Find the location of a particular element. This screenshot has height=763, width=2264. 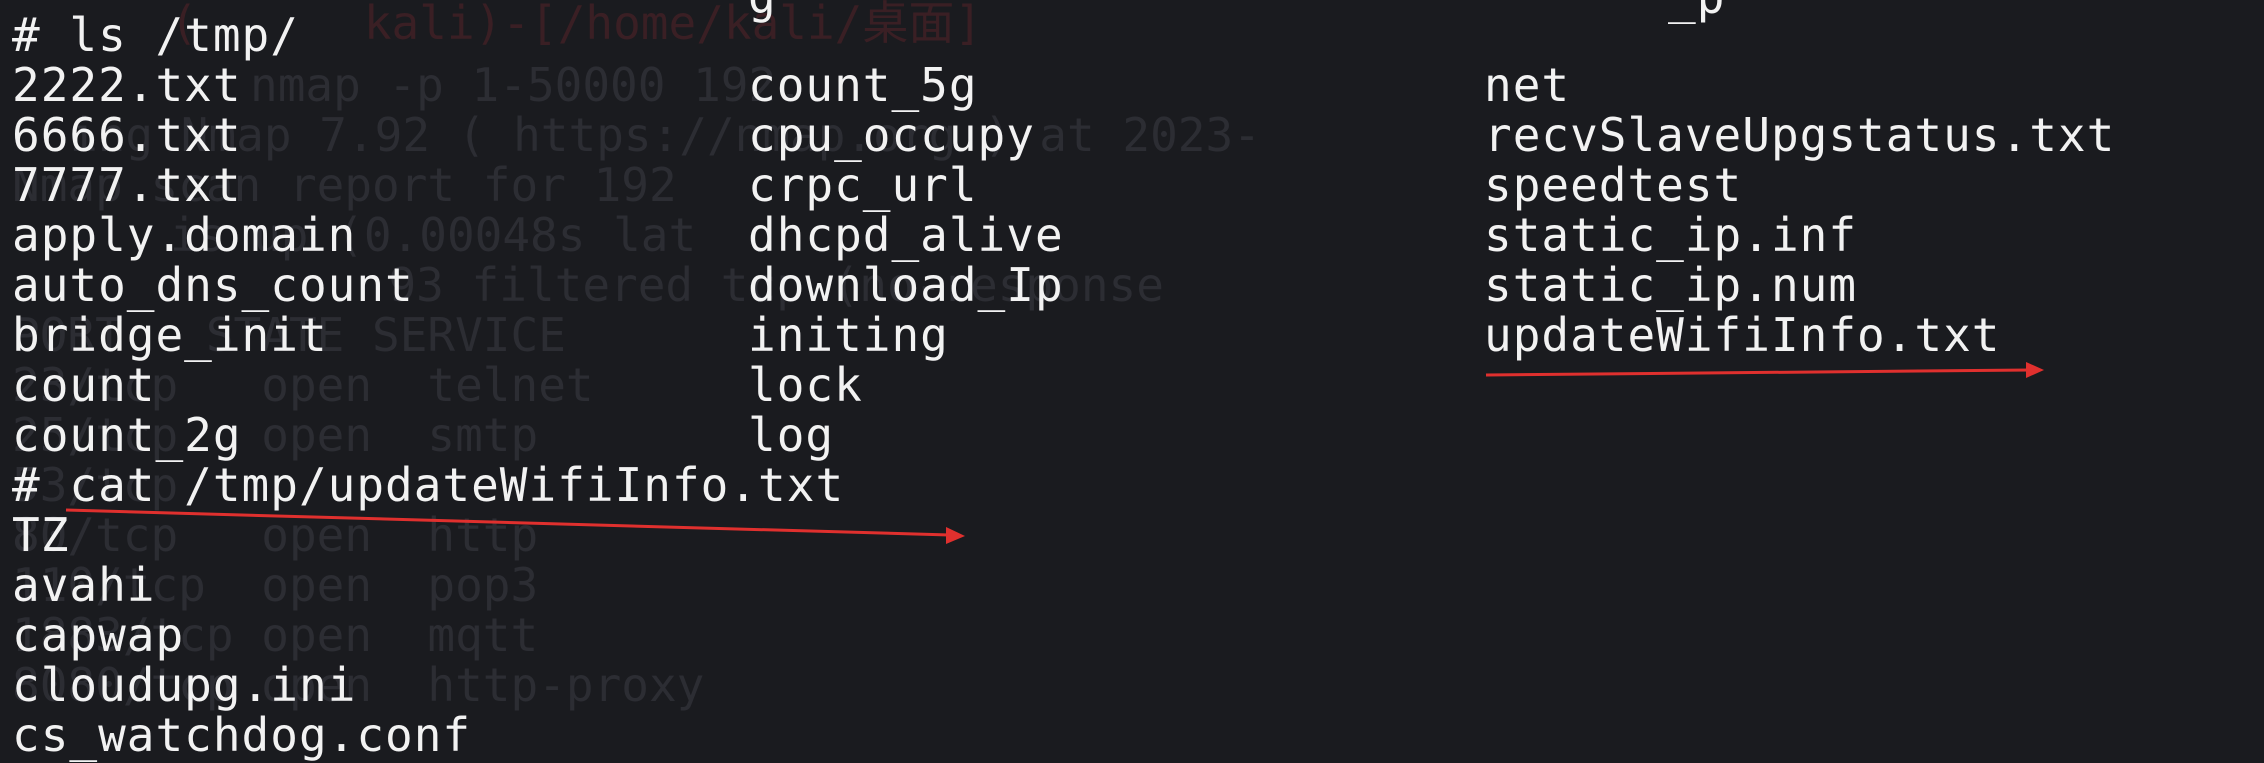

ls-entry: bridge_init is located at coordinates (170, 335).